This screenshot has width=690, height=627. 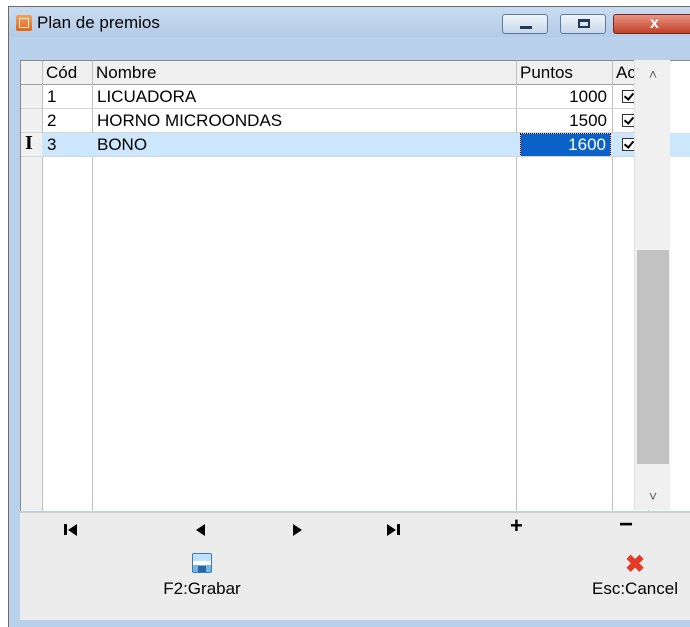 I want to click on insert-record-icon: +, so click(x=516, y=526).